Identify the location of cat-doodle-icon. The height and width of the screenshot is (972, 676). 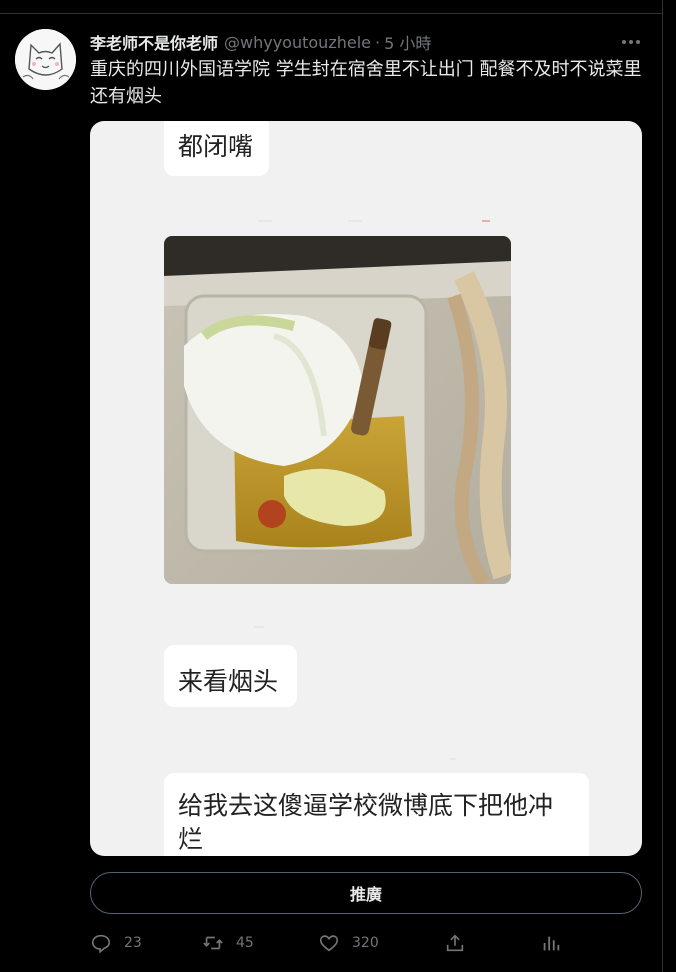
(45, 59).